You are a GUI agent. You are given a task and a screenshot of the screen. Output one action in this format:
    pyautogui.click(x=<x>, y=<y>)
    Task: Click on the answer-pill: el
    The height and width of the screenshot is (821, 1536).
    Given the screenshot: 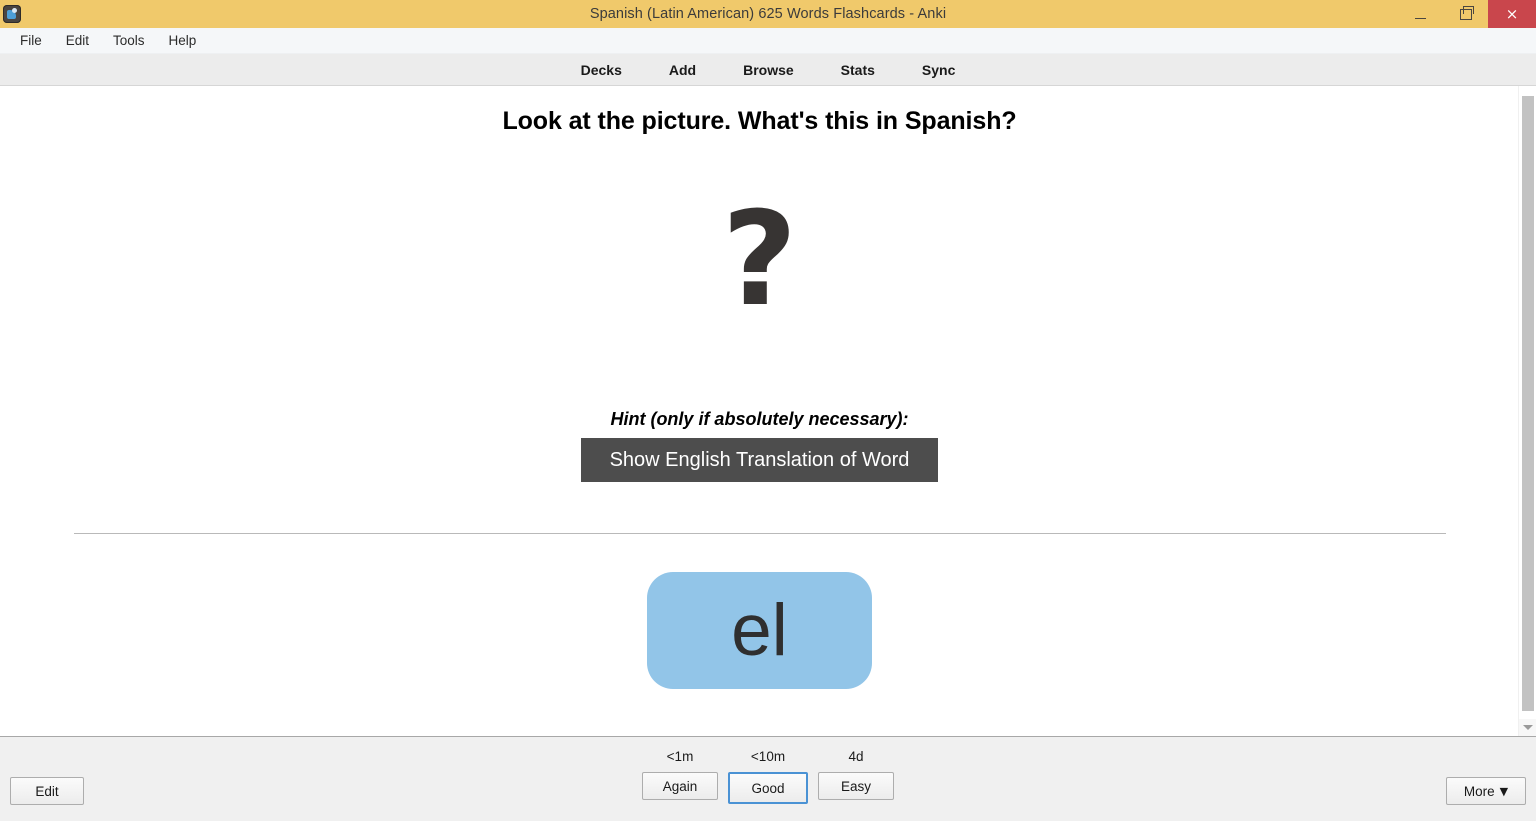 What is the action you would take?
    pyautogui.click(x=759, y=630)
    